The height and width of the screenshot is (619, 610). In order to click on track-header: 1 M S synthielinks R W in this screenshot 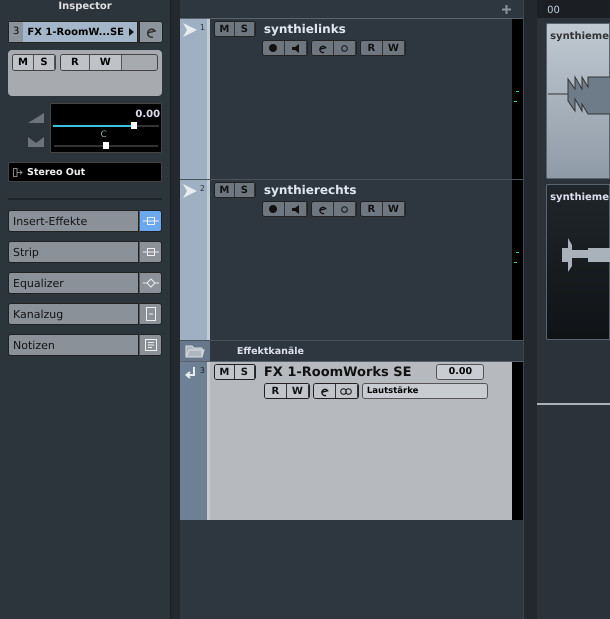, I will do `click(352, 99)`.